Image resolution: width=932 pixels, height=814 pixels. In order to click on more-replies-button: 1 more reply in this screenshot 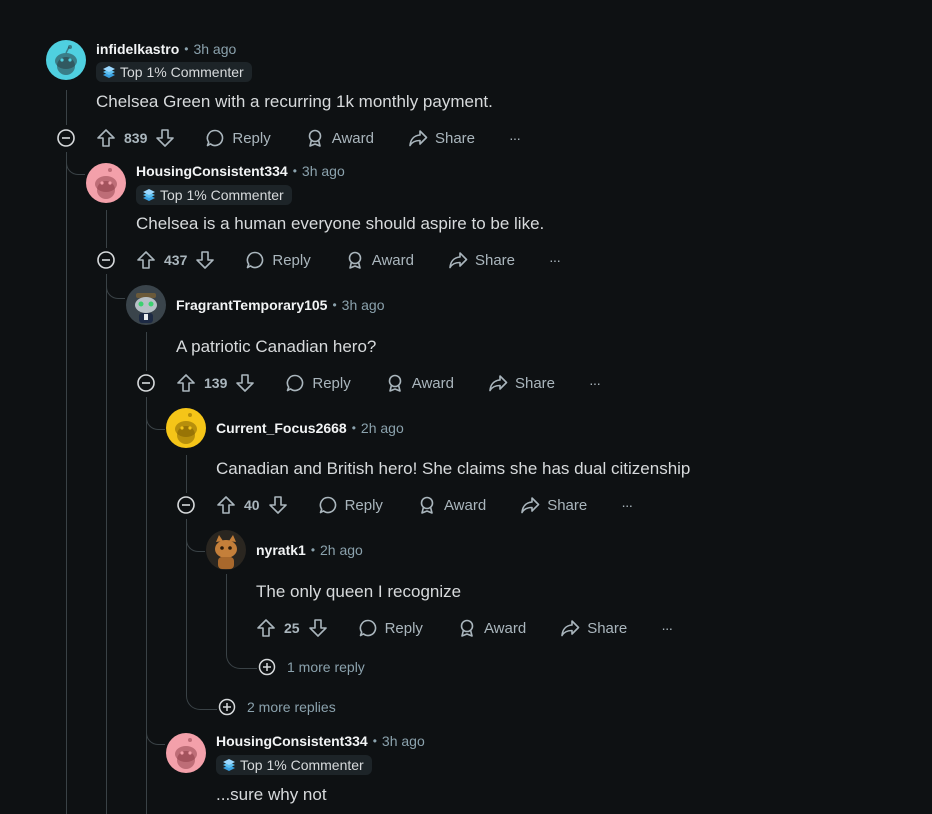, I will do `click(311, 667)`.